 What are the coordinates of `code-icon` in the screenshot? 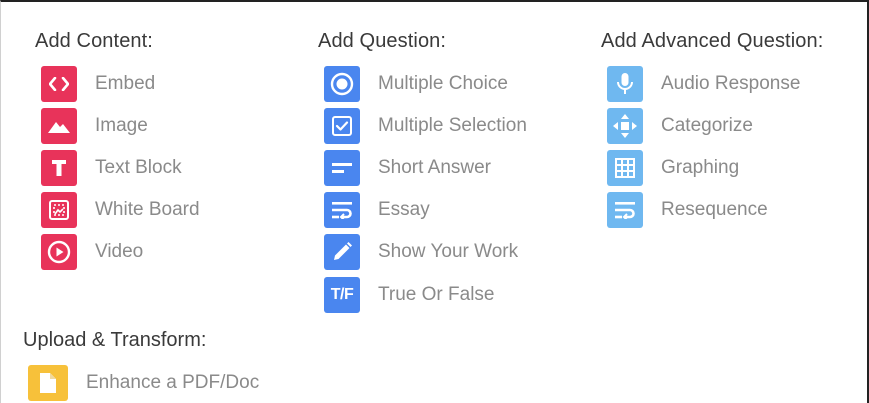 It's located at (59, 84).